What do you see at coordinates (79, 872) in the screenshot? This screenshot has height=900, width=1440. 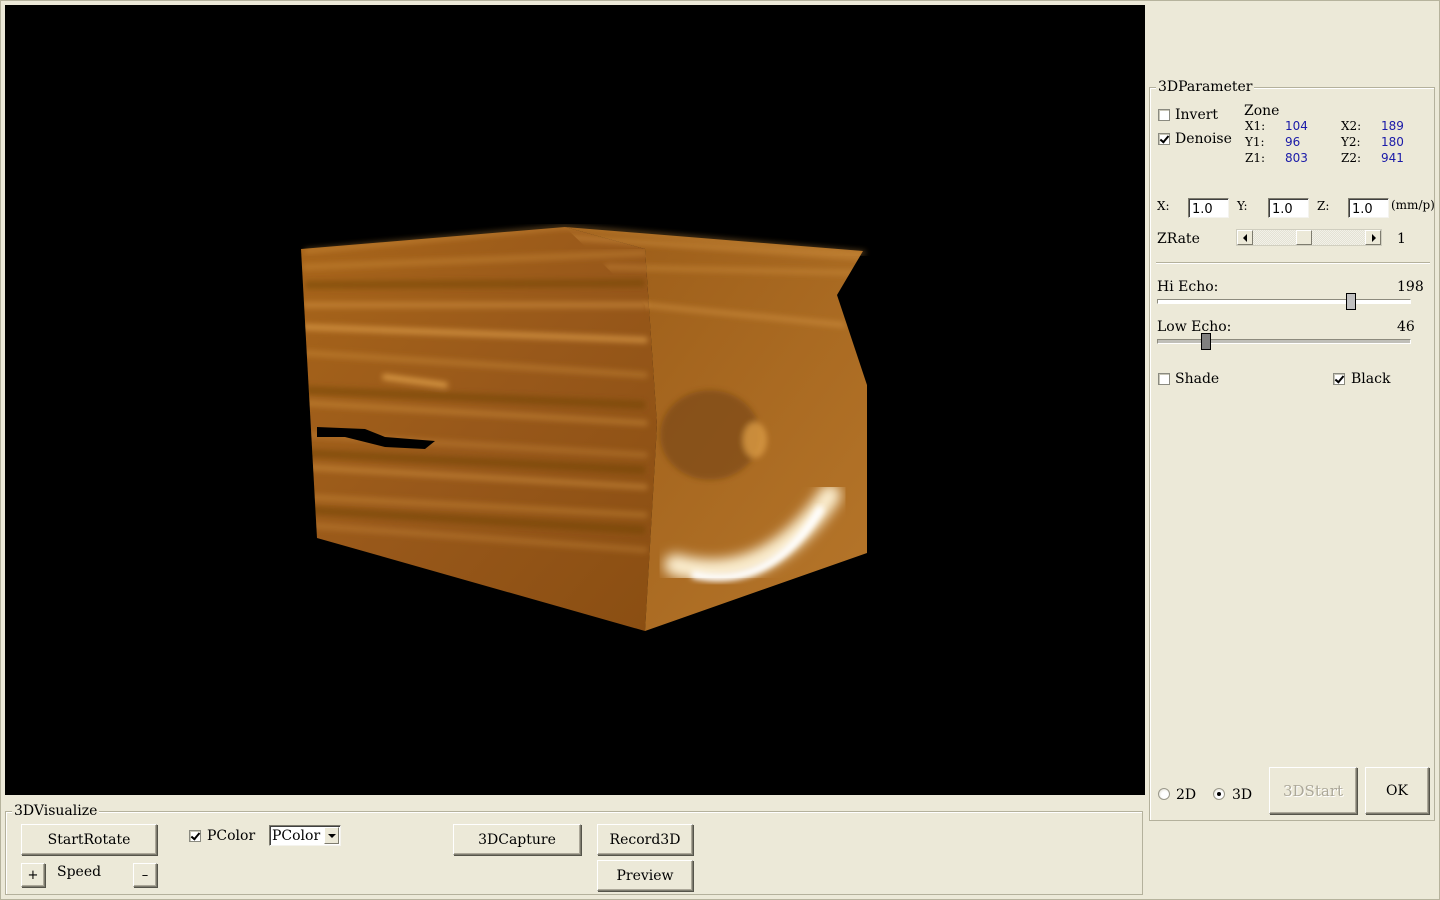 I see `speed-label: Speed` at bounding box center [79, 872].